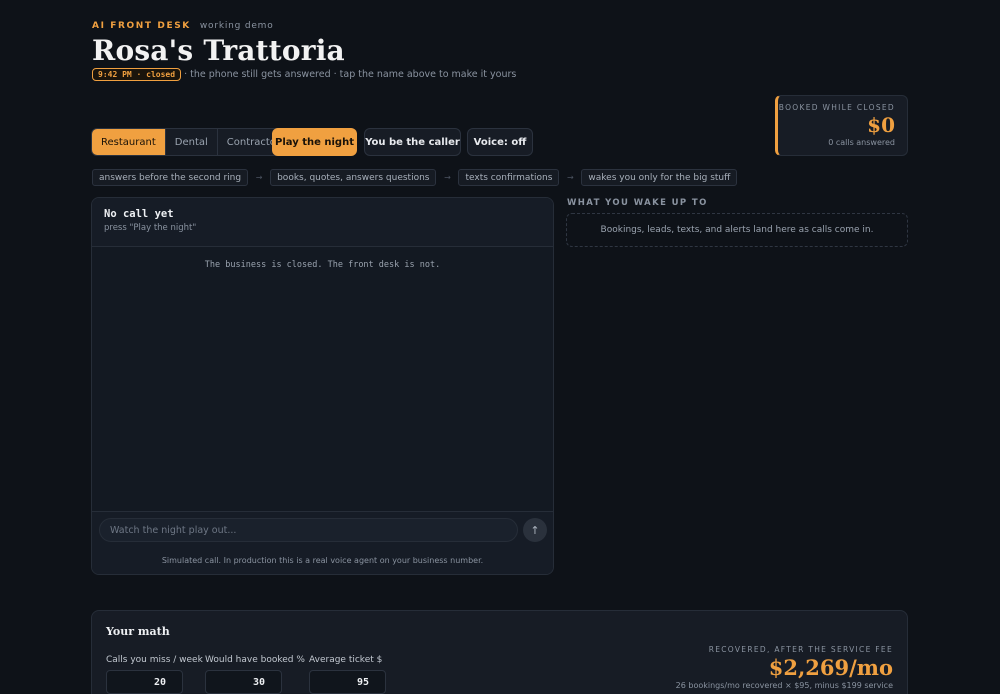 Image resolution: width=1000 pixels, height=694 pixels. Describe the element at coordinates (800, 649) in the screenshot. I see `recovered-label: RECOVERED, AFTER THE SERVICE FEE` at that location.